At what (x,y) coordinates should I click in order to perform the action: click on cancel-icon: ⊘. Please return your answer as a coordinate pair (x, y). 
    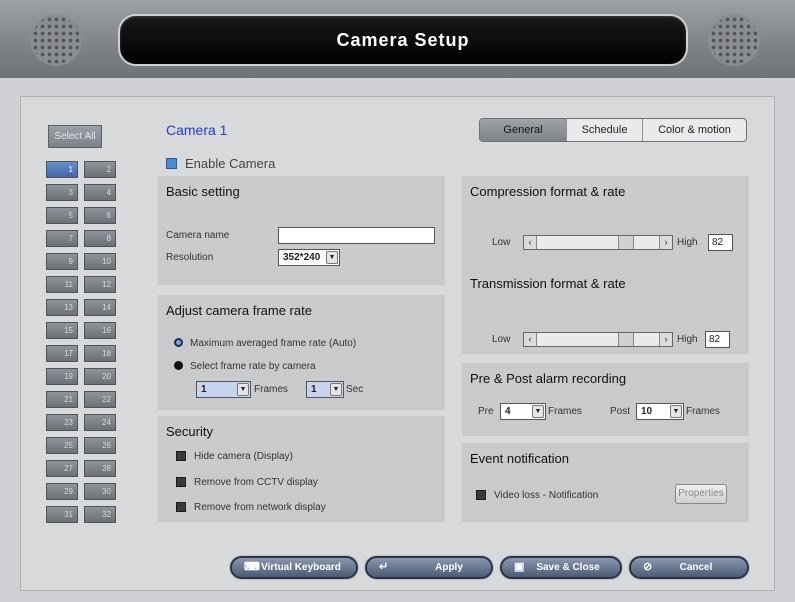
    Looking at the image, I should click on (648, 567).